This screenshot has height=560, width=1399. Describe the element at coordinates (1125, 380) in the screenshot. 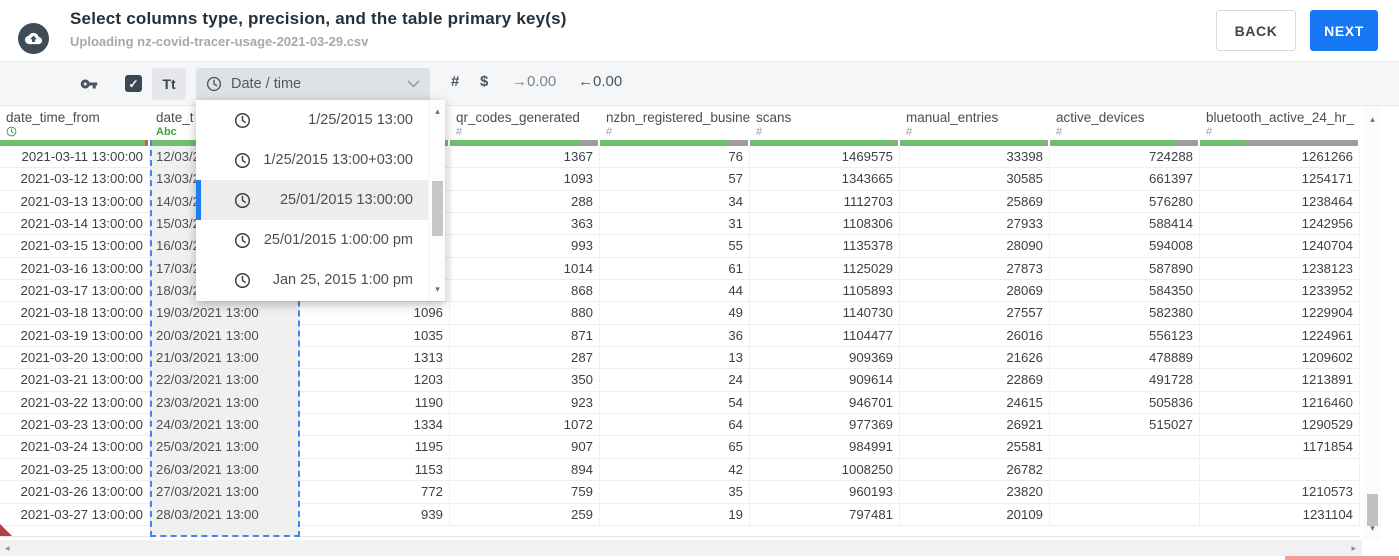

I see `table-cell: 491728` at that location.